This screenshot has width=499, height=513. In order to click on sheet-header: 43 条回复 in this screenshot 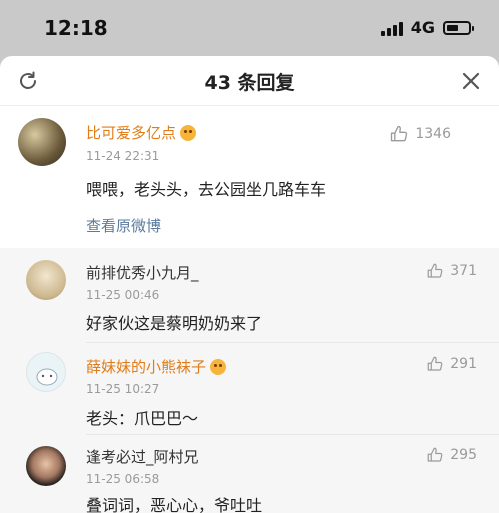, I will do `click(249, 81)`.